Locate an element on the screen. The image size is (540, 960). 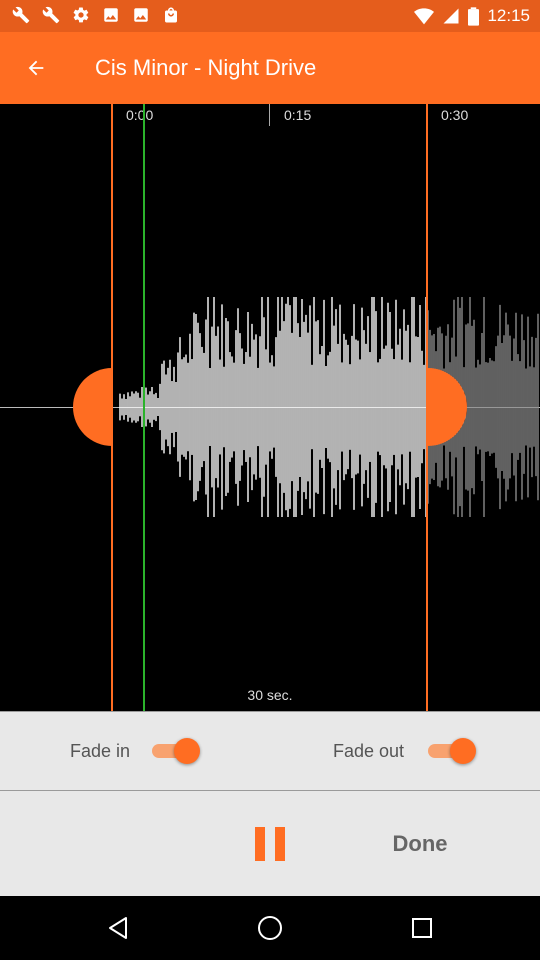
nav-back-button is located at coordinates (118, 928).